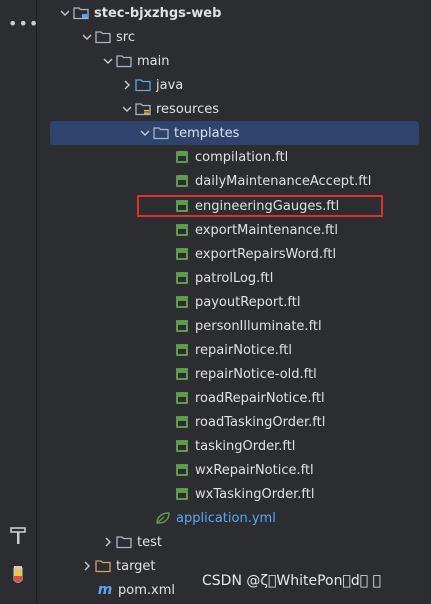  I want to click on tree-row-resources: resources, so click(234, 109).